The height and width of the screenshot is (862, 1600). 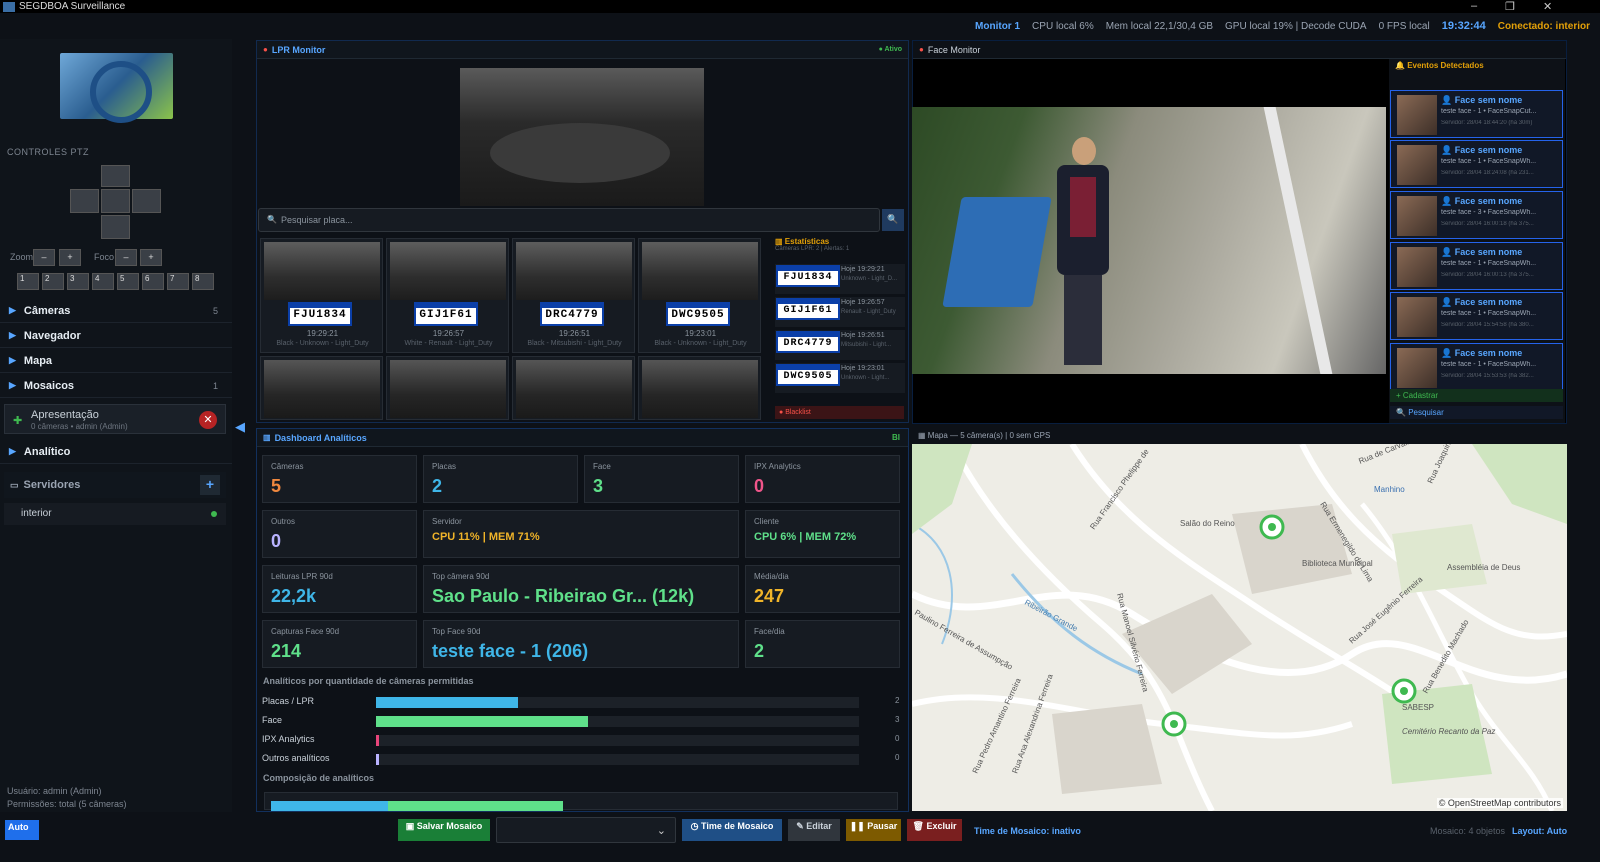 I want to click on card-label: Média/dia, so click(x=771, y=576).